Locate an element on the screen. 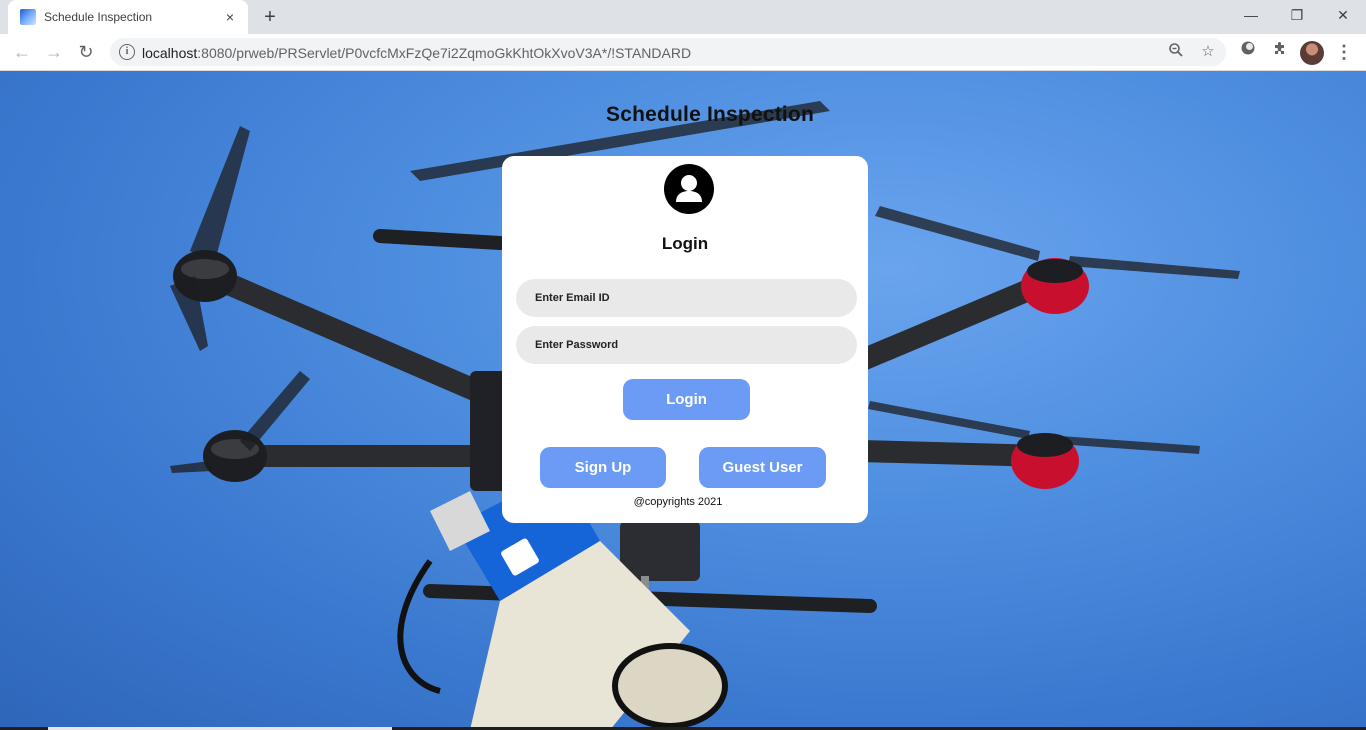 This screenshot has height=730, width=1366. password-field is located at coordinates (686, 345).